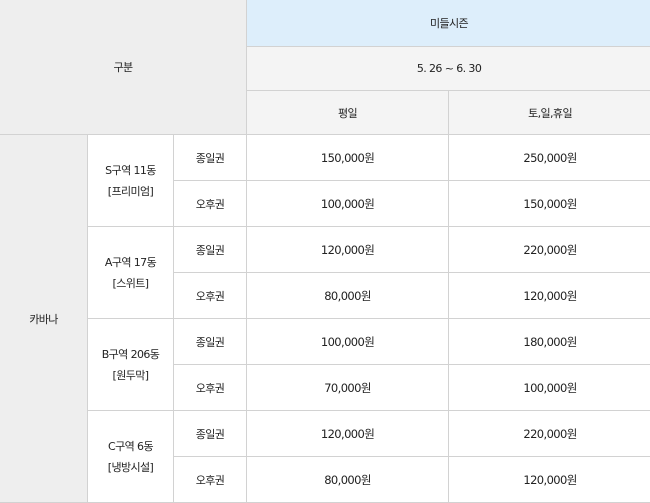 This screenshot has width=650, height=503. I want to click on weekday-price: 150,000원, so click(348, 157).